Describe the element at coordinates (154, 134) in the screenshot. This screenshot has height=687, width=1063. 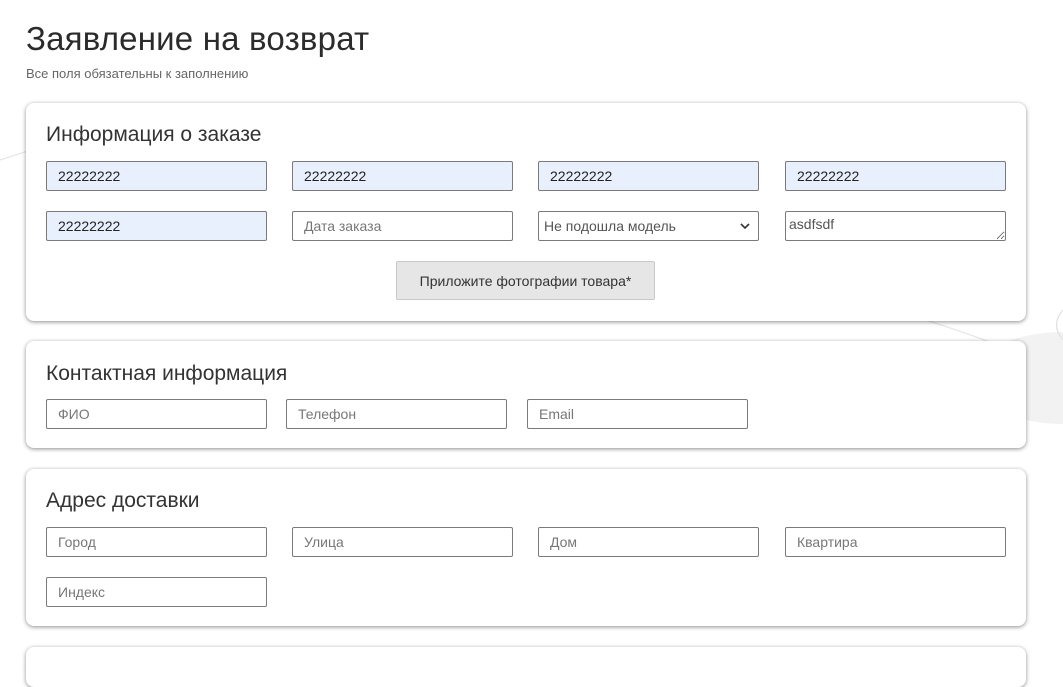
I see `order-info-title: Информация о заказе` at that location.